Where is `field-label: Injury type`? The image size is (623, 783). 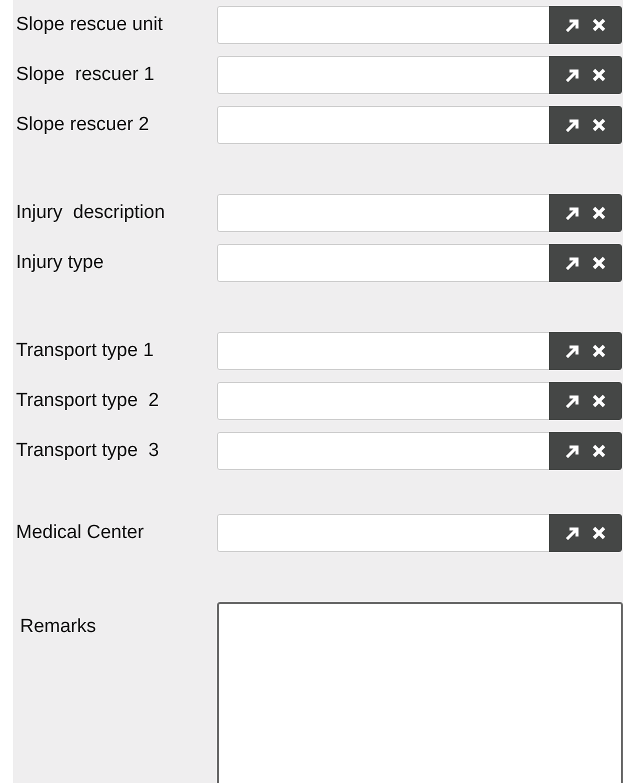
field-label: Injury type is located at coordinates (60, 263).